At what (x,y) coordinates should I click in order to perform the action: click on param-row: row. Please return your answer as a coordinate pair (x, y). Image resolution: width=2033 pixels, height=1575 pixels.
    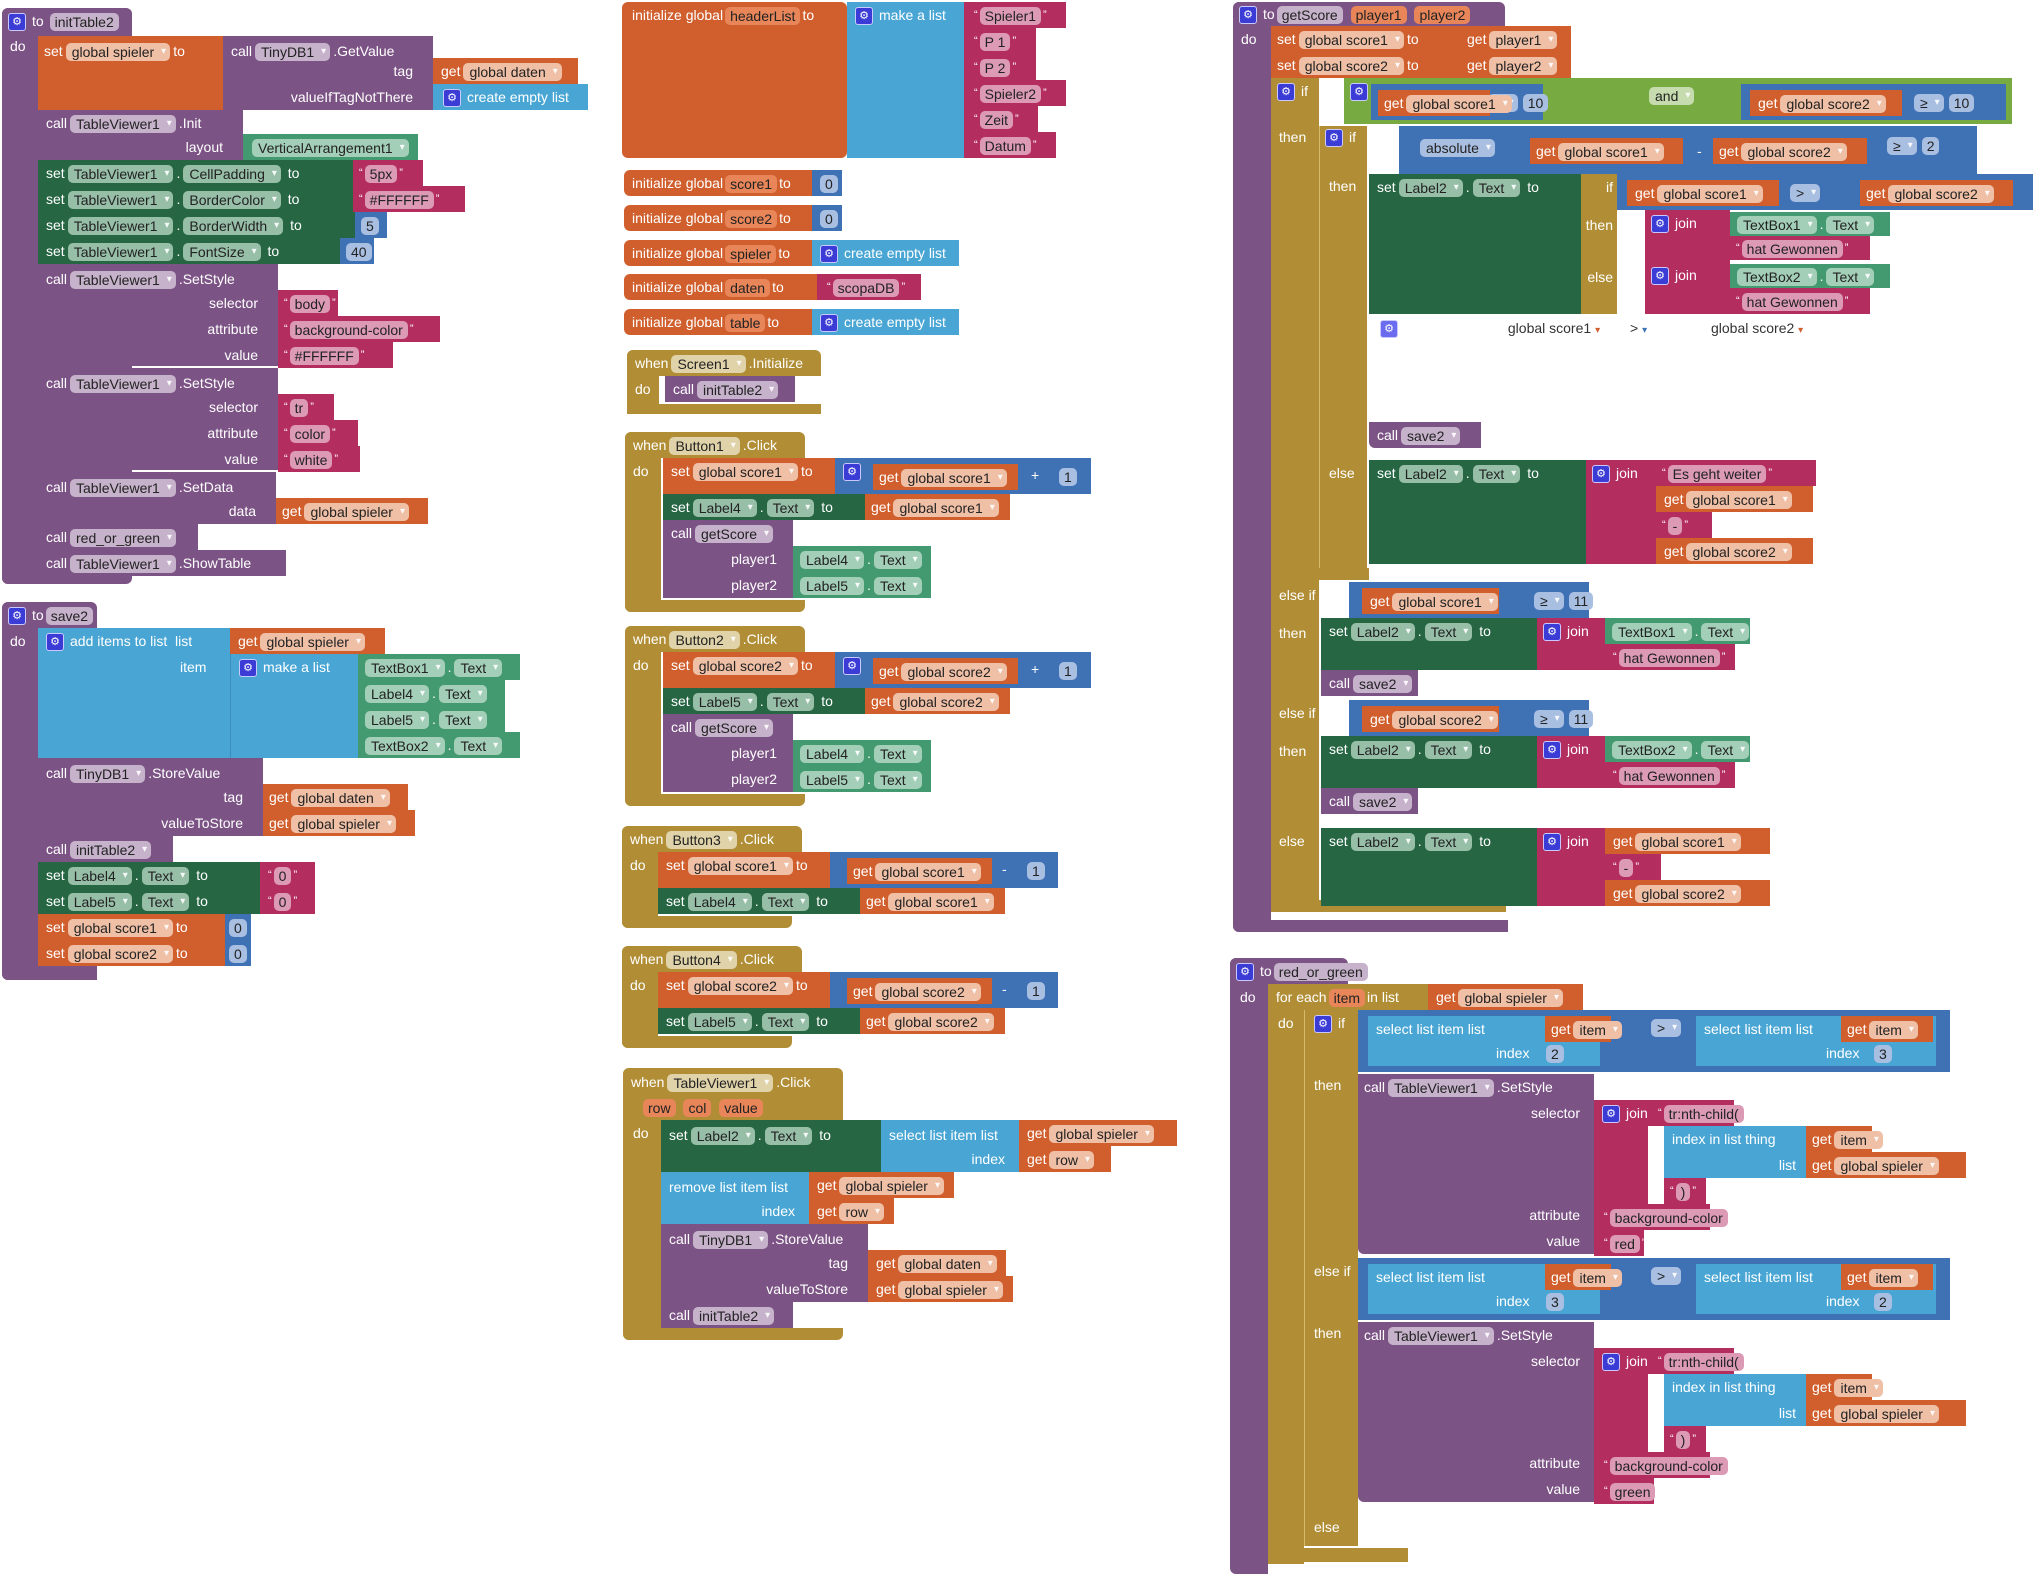
    Looking at the image, I should click on (659, 1108).